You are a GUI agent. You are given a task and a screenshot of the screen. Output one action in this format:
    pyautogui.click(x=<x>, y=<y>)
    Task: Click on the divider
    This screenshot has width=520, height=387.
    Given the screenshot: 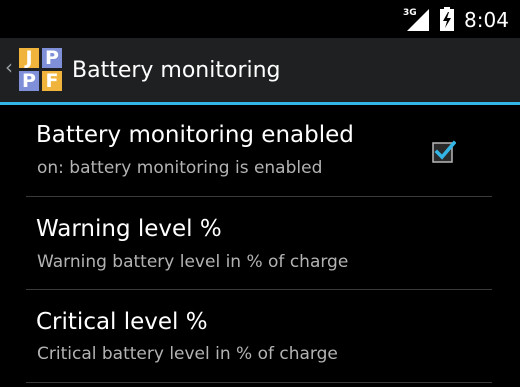 What is the action you would take?
    pyautogui.click(x=259, y=382)
    